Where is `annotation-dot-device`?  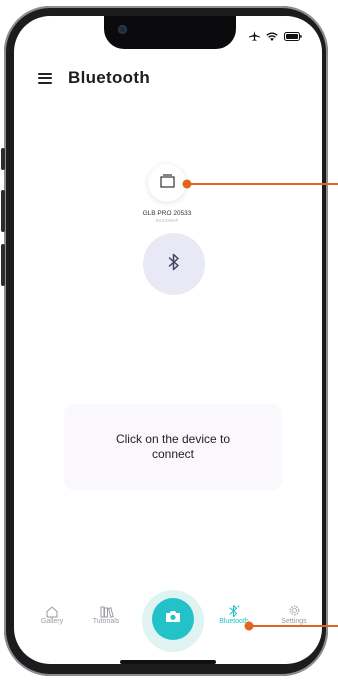
annotation-dot-device is located at coordinates (187, 184).